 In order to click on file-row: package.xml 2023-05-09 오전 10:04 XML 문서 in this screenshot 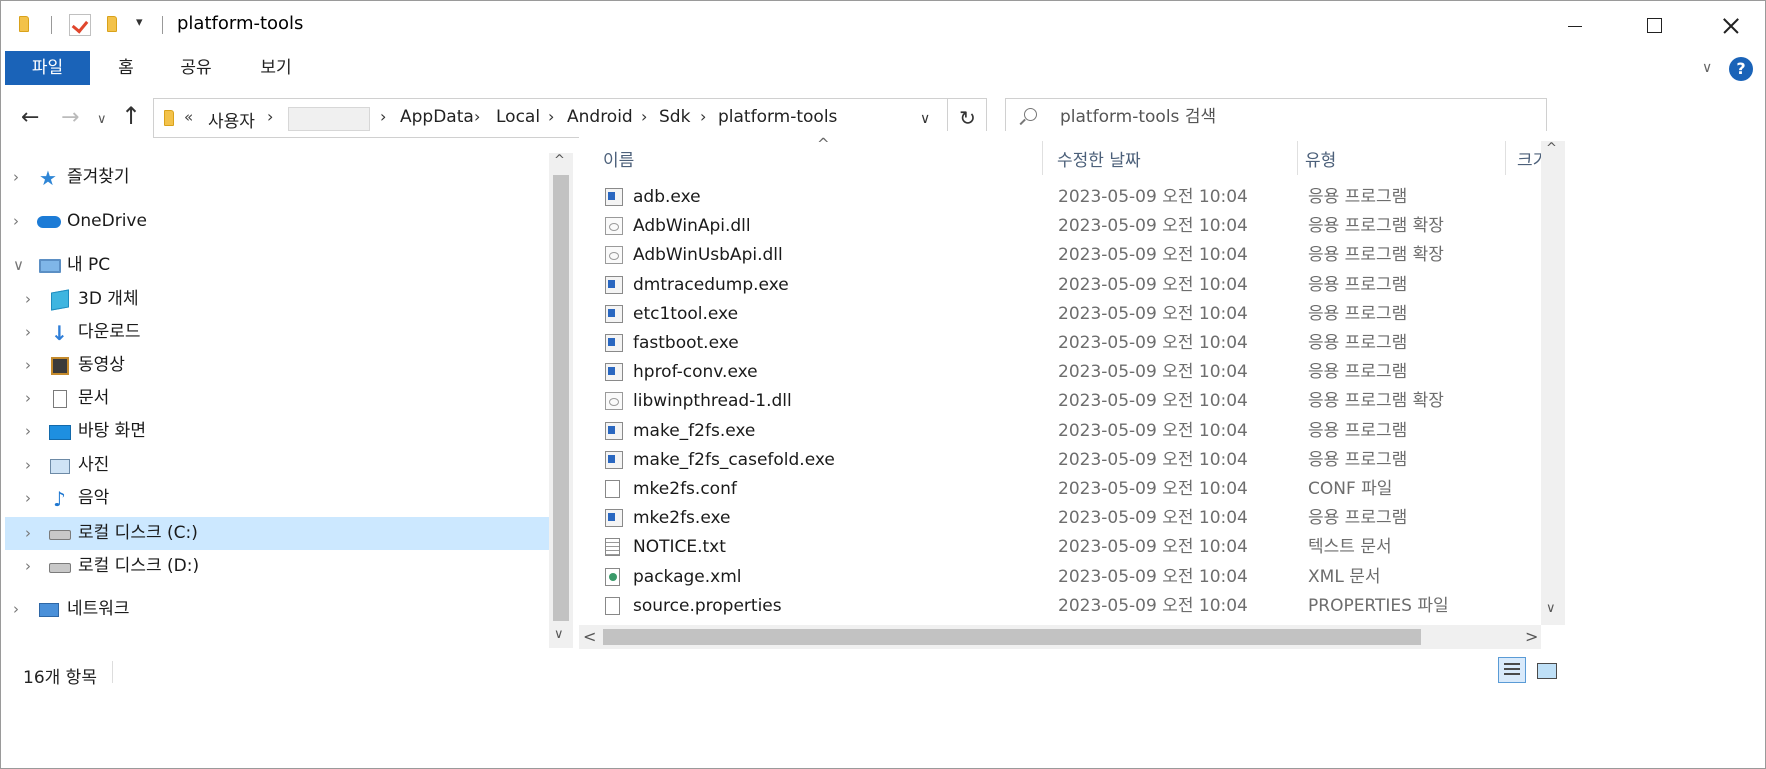, I will do `click(1067, 577)`.